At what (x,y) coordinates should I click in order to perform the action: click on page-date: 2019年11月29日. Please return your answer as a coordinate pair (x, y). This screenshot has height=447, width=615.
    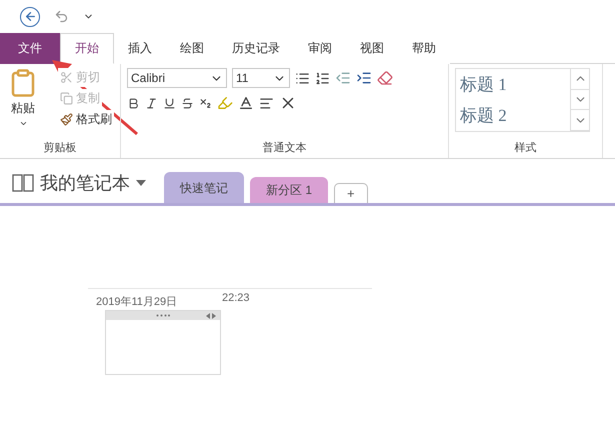
    Looking at the image, I should click on (137, 302).